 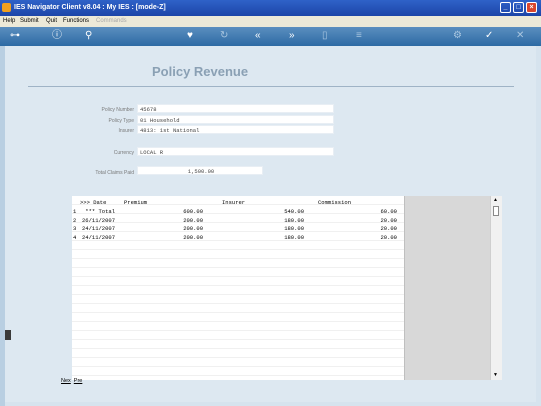 I want to click on grid-scrollbar: ▲ ▼, so click(x=496, y=288).